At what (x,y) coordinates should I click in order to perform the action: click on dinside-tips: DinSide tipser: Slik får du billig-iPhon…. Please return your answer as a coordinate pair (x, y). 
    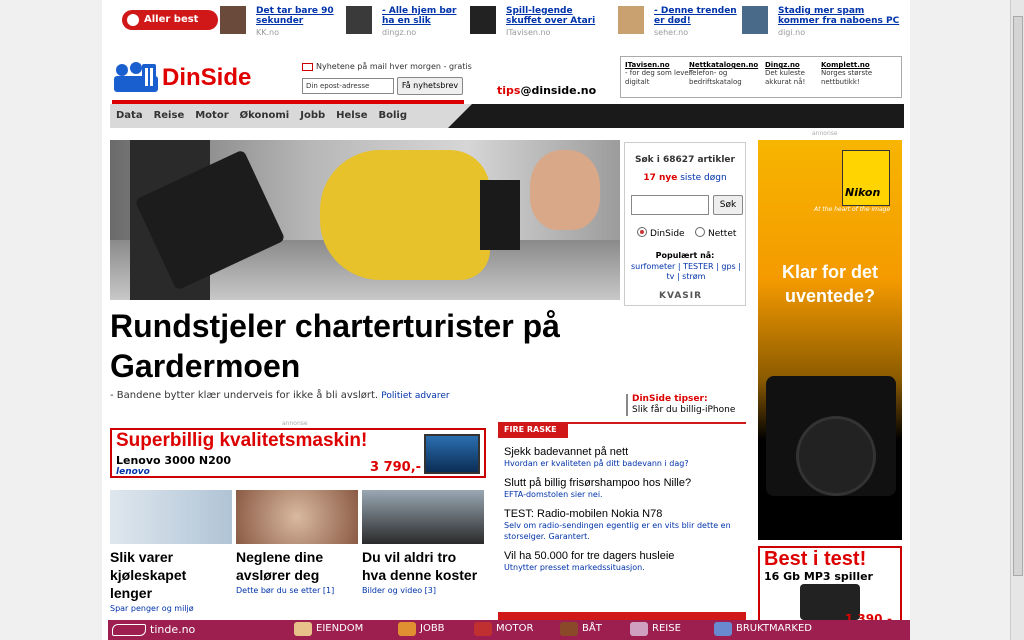
    Looking at the image, I should click on (680, 405).